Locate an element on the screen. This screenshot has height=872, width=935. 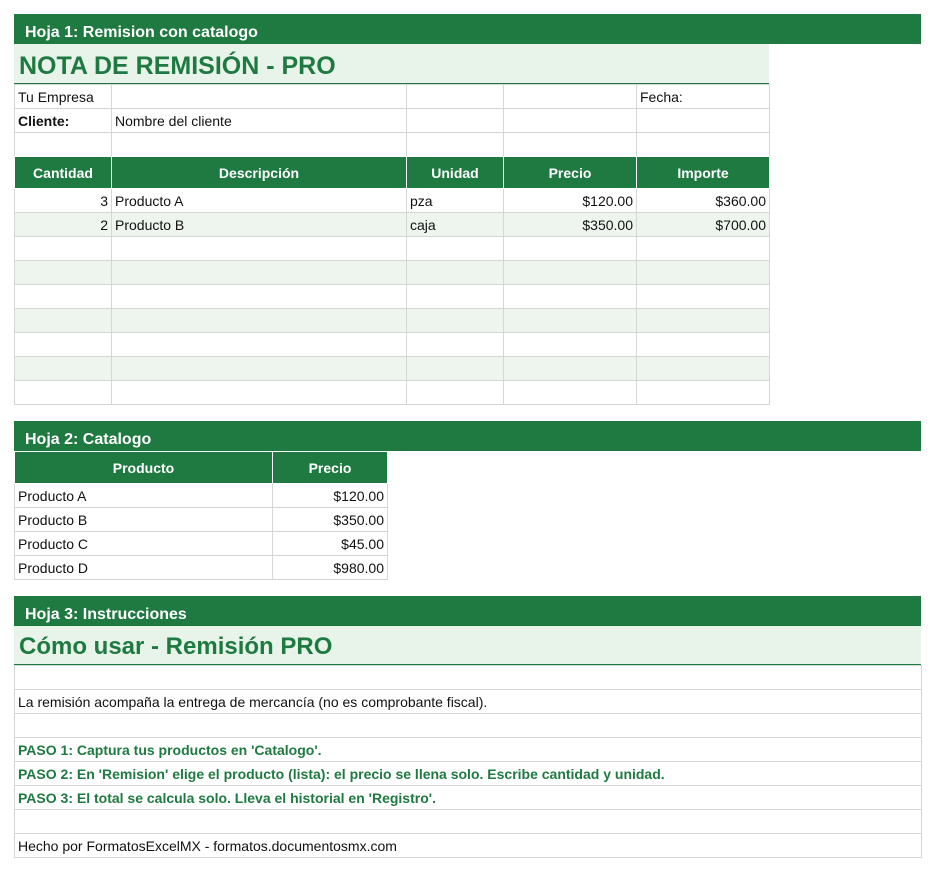
price-cell: $45.00 is located at coordinates (330, 543).